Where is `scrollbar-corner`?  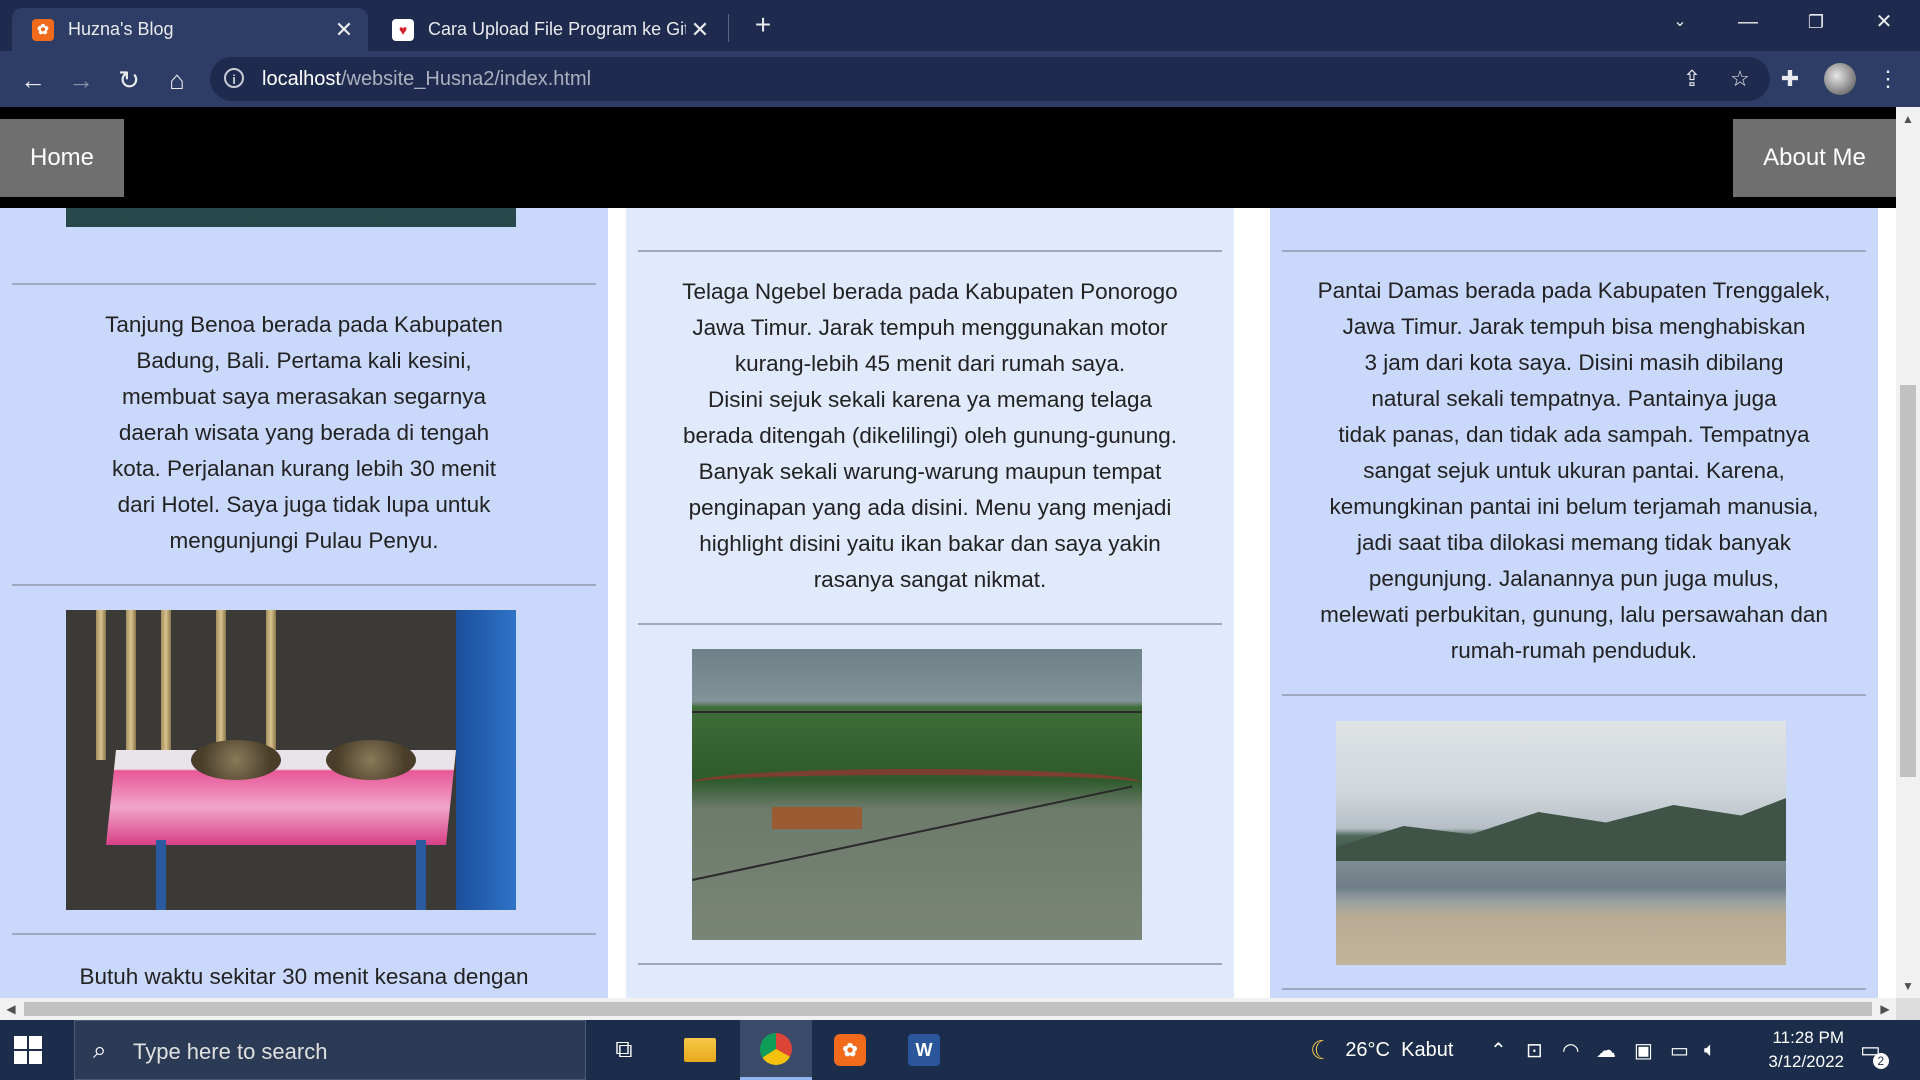
scrollbar-corner is located at coordinates (1908, 1009).